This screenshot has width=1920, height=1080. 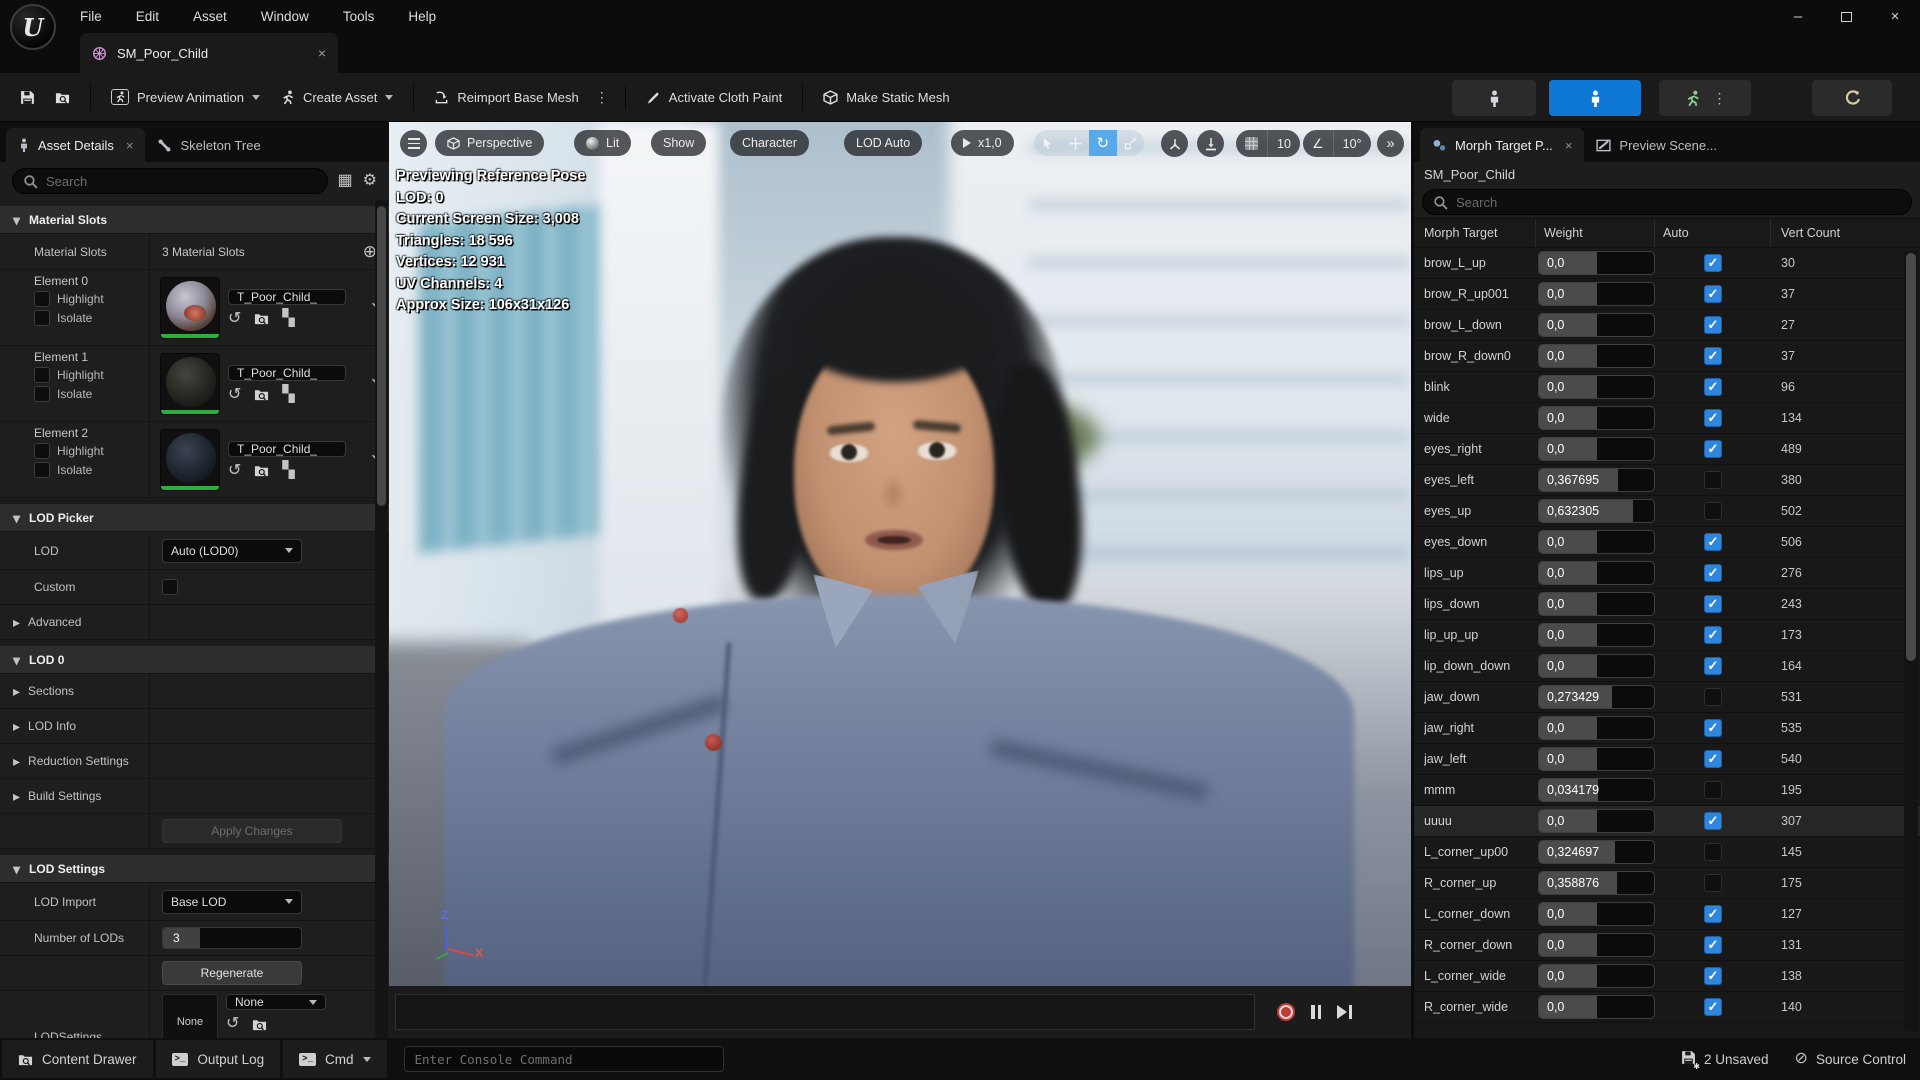 I want to click on column-header-vert-count: Vert Count, so click(x=1805, y=233).